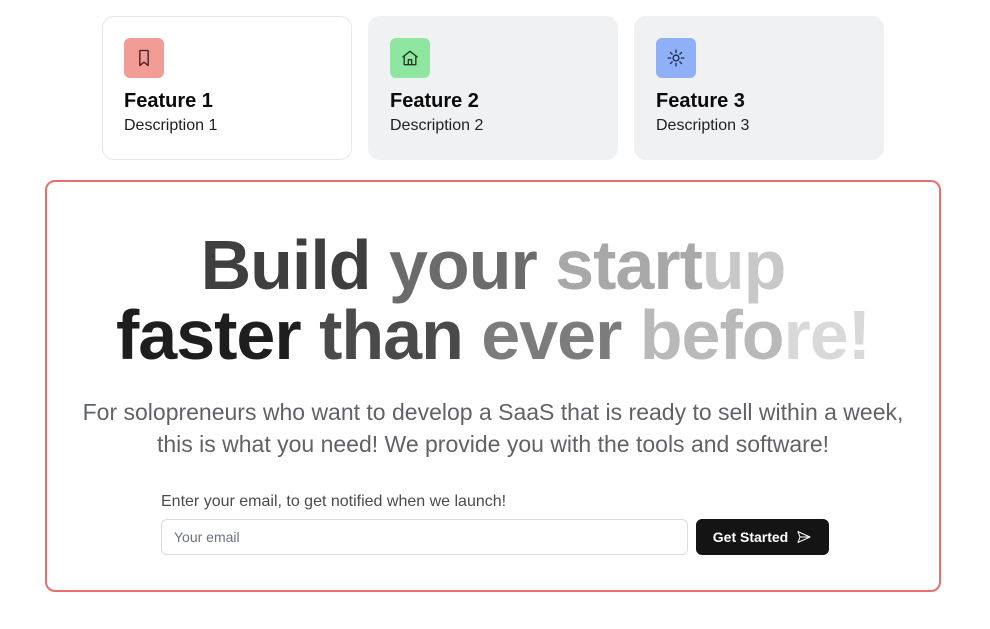  What do you see at coordinates (750, 537) in the screenshot?
I see `get-started-label: Get Started` at bounding box center [750, 537].